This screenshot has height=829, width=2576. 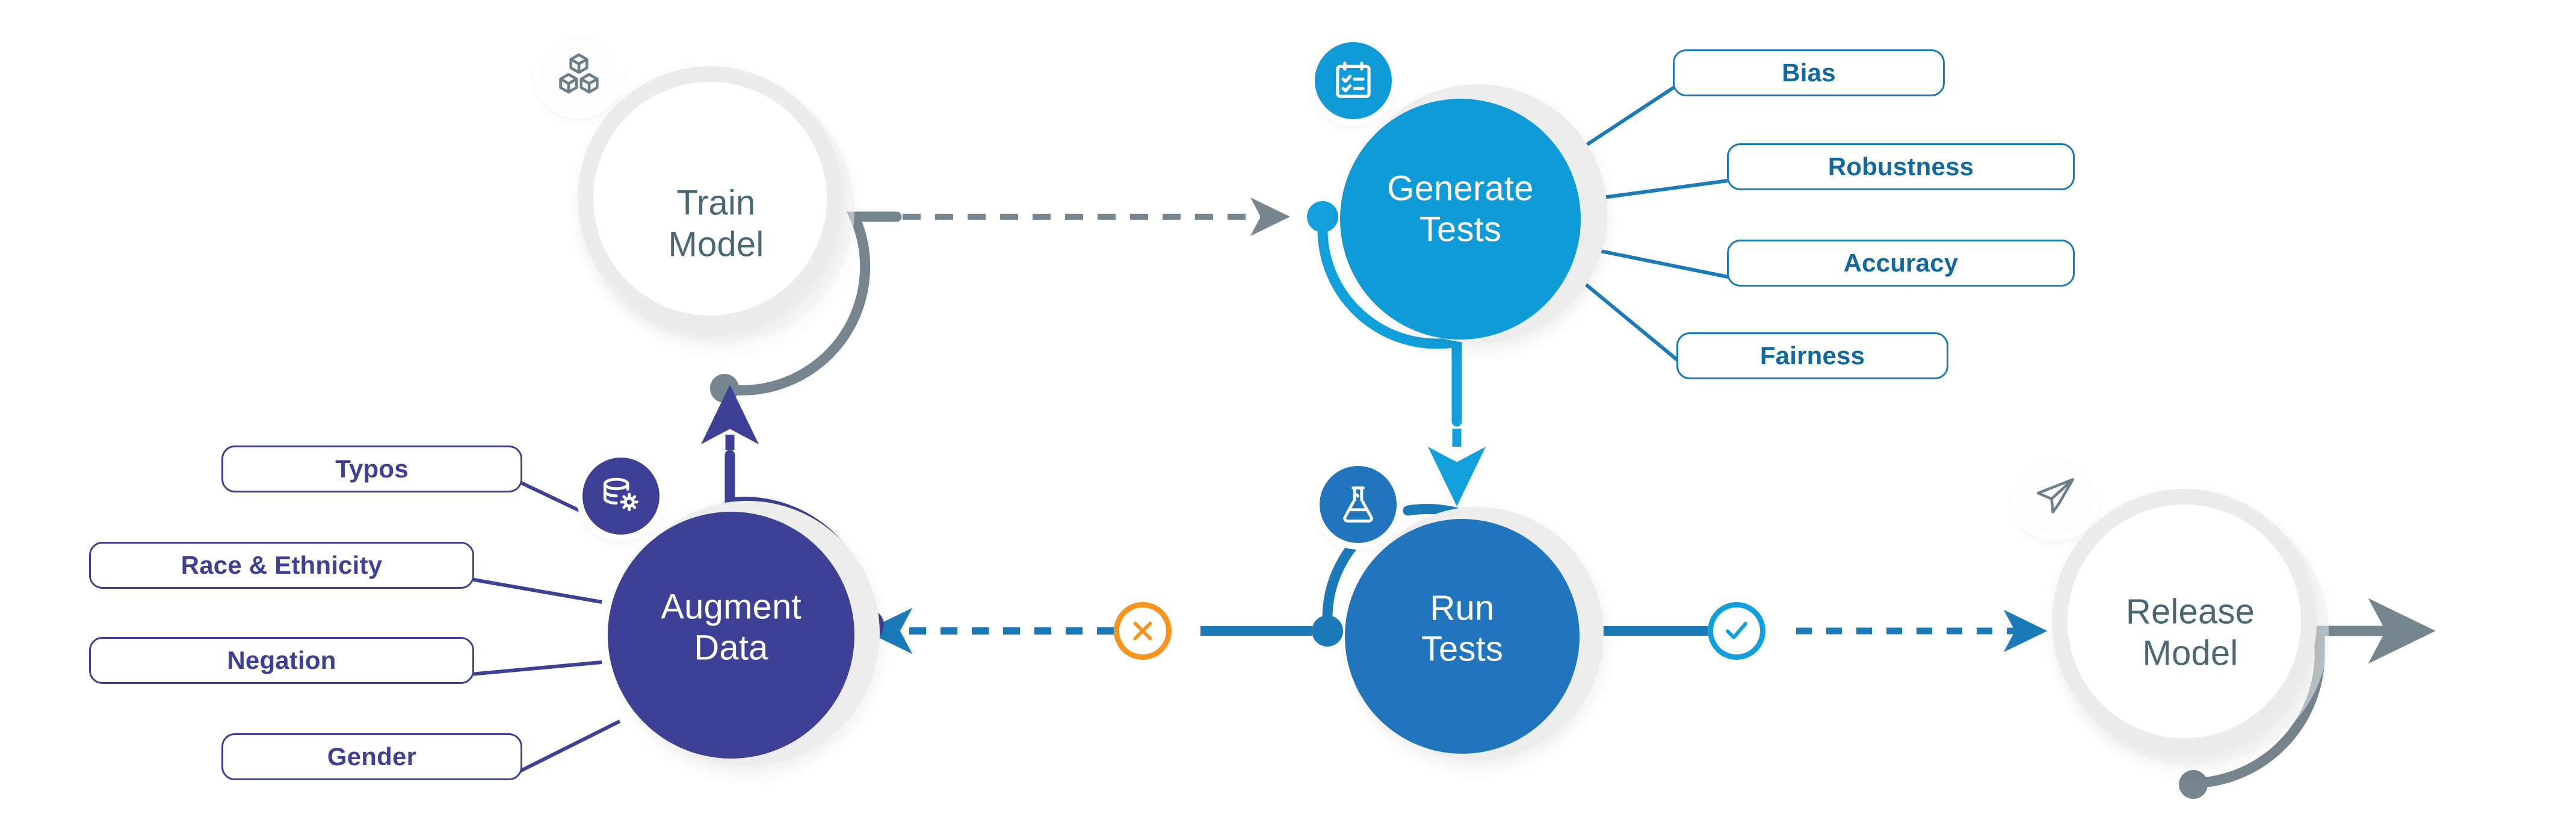 I want to click on paper-plane-icon, so click(x=2055, y=497).